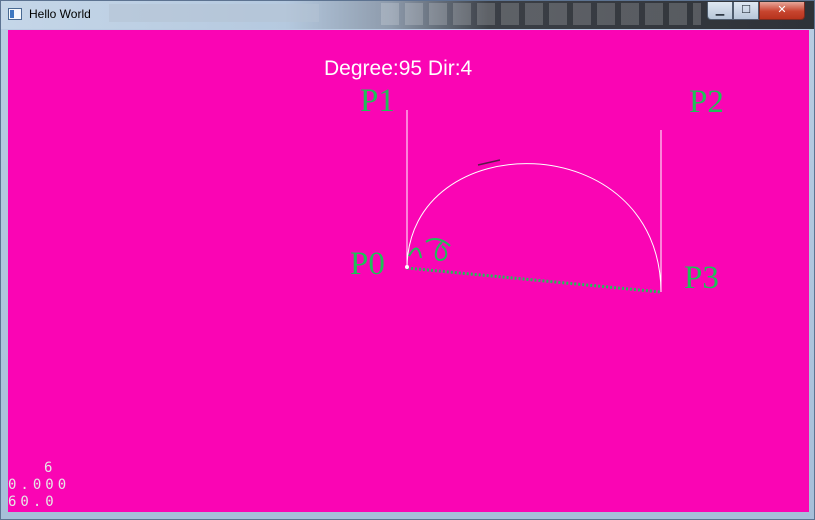 This screenshot has width=815, height=520. Describe the element at coordinates (60, 14) in the screenshot. I see `window-title: Hello World` at that location.